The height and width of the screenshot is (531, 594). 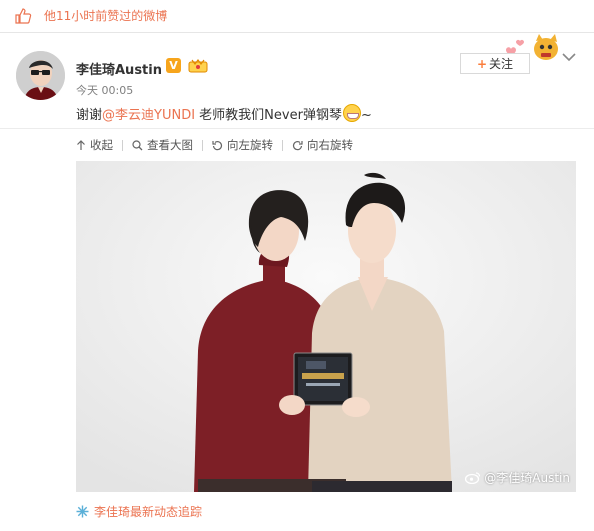 What do you see at coordinates (297, 16) in the screenshot?
I see `liked-header: 他11小时前赞过的微博` at bounding box center [297, 16].